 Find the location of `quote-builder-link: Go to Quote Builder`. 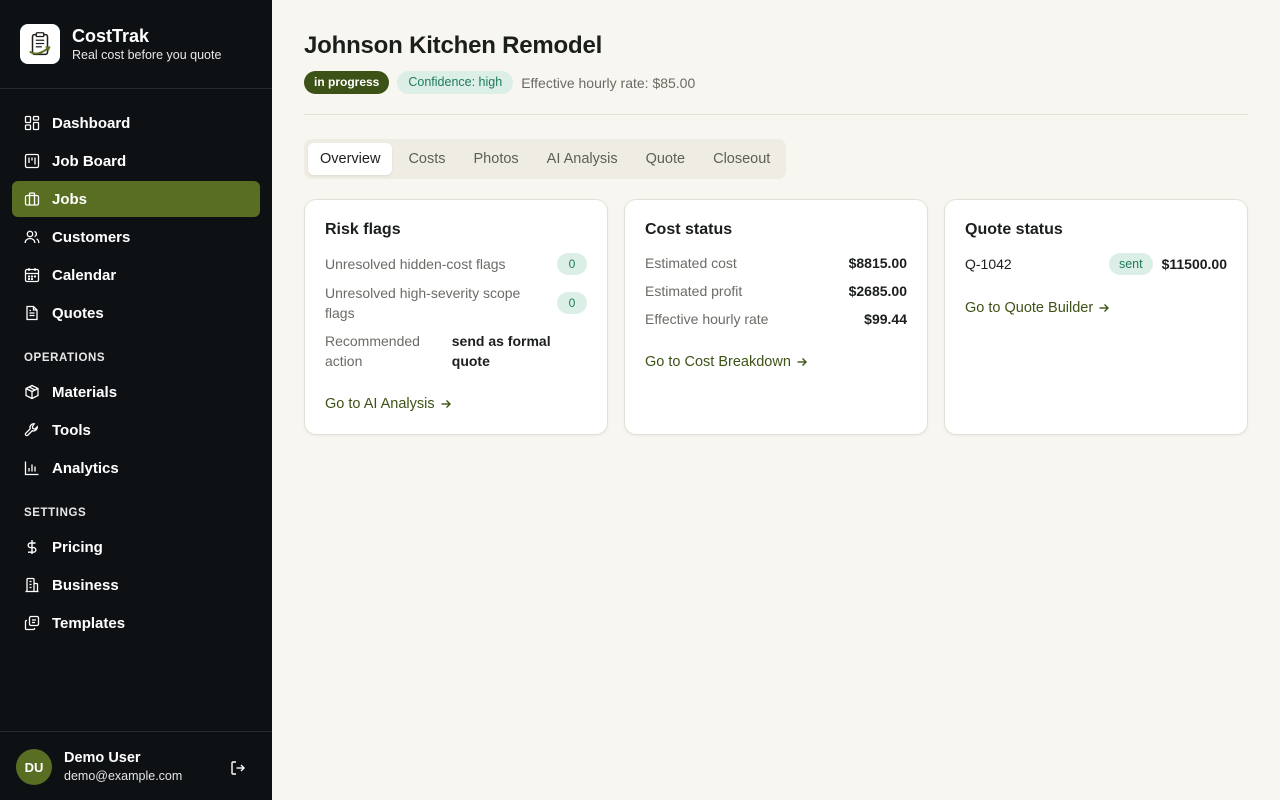

quote-builder-link: Go to Quote Builder is located at coordinates (1037, 308).